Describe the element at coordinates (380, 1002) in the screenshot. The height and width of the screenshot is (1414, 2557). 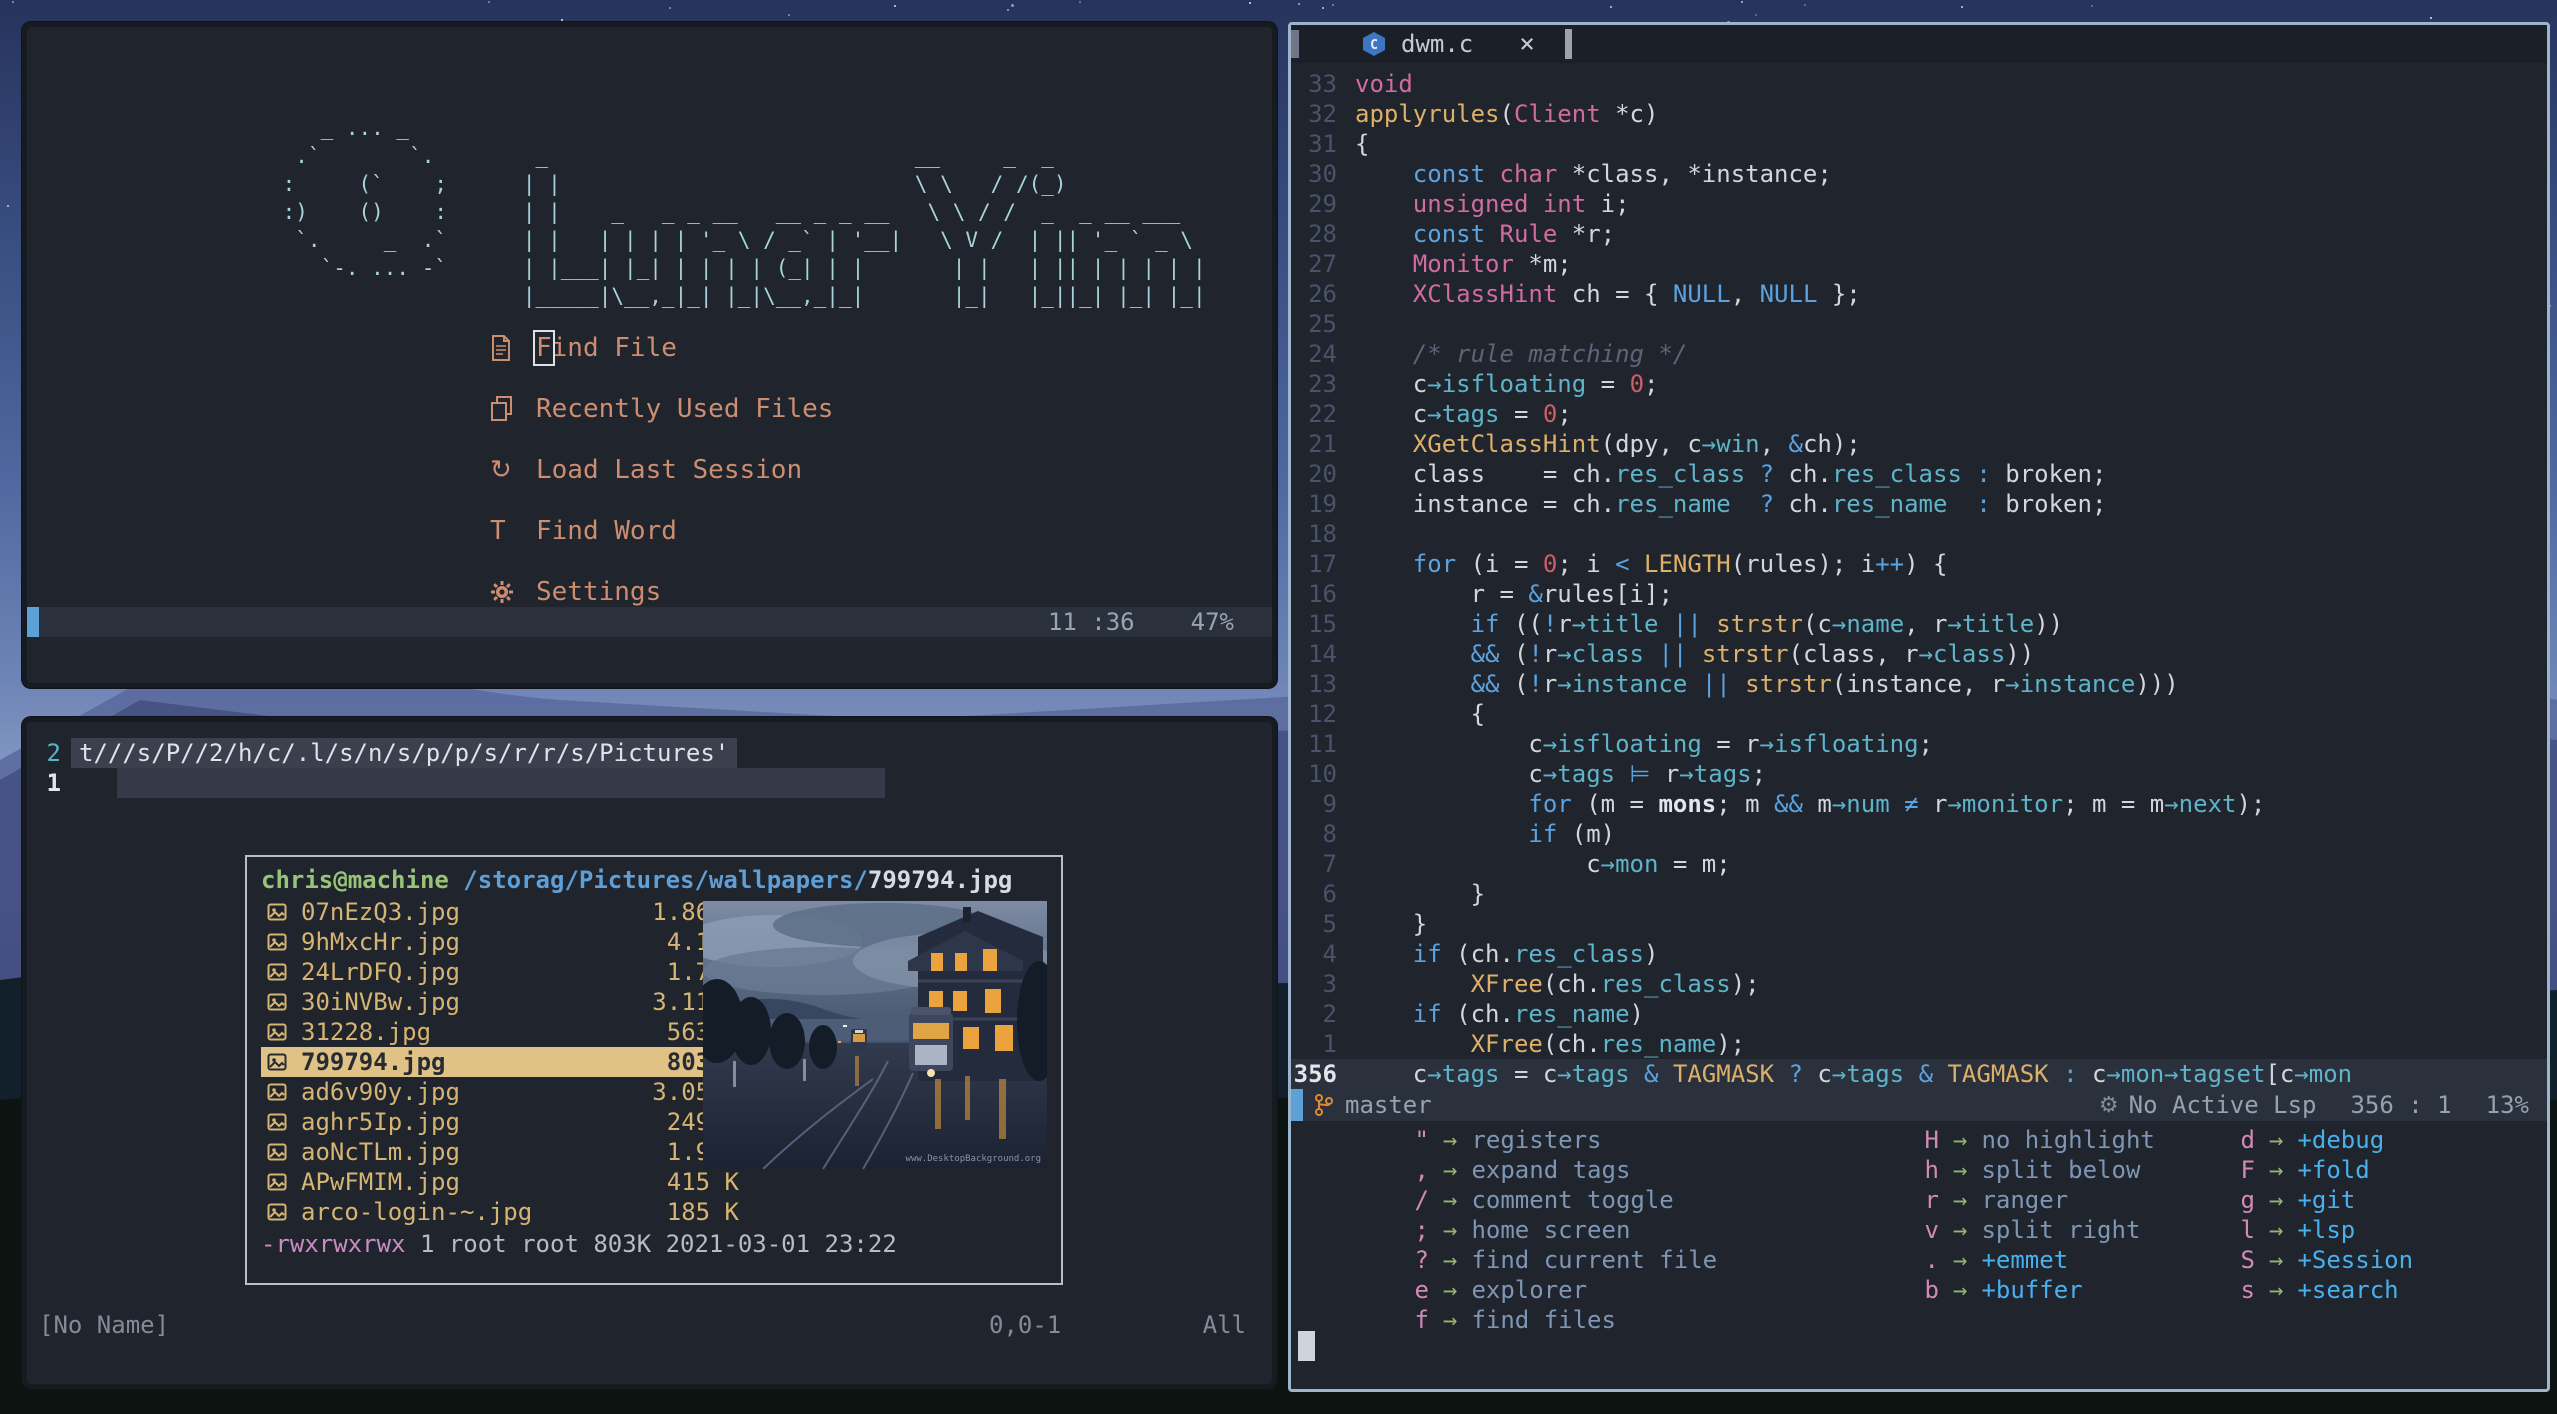
I see `file-name: 30iNVBw.jpg` at that location.